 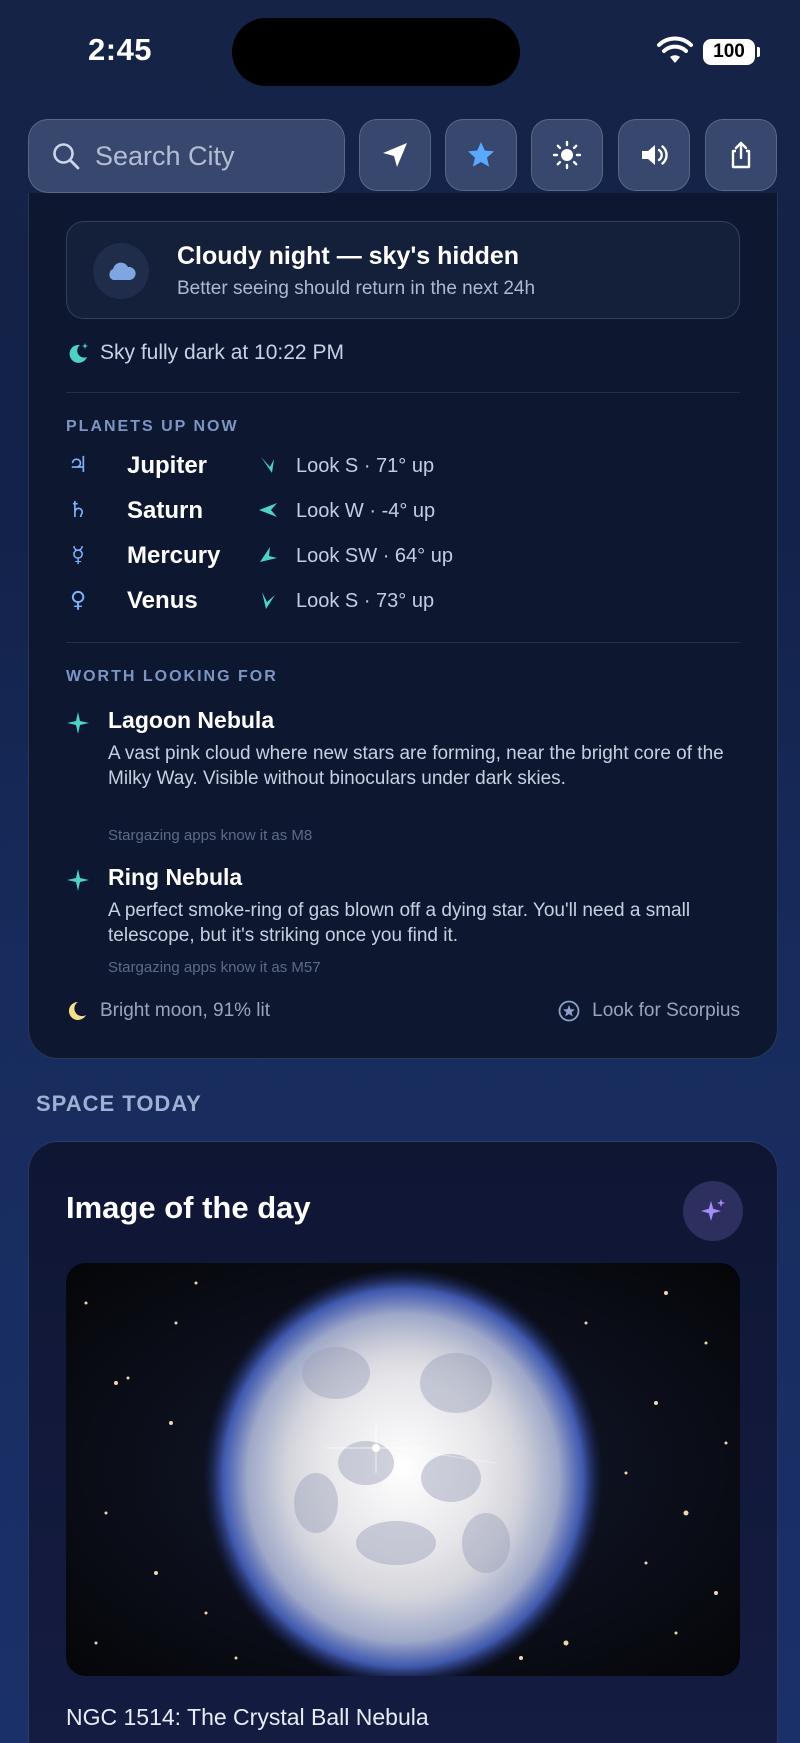 What do you see at coordinates (365, 601) in the screenshot?
I see `planet-direction: Look S · 73° up` at bounding box center [365, 601].